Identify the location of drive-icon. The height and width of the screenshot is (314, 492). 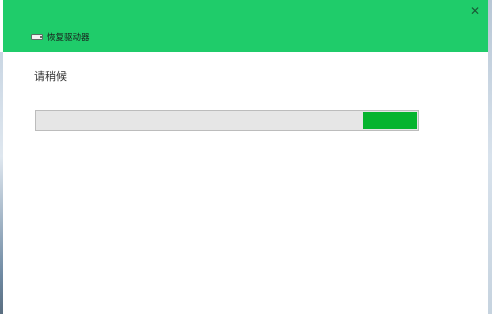
(37, 37).